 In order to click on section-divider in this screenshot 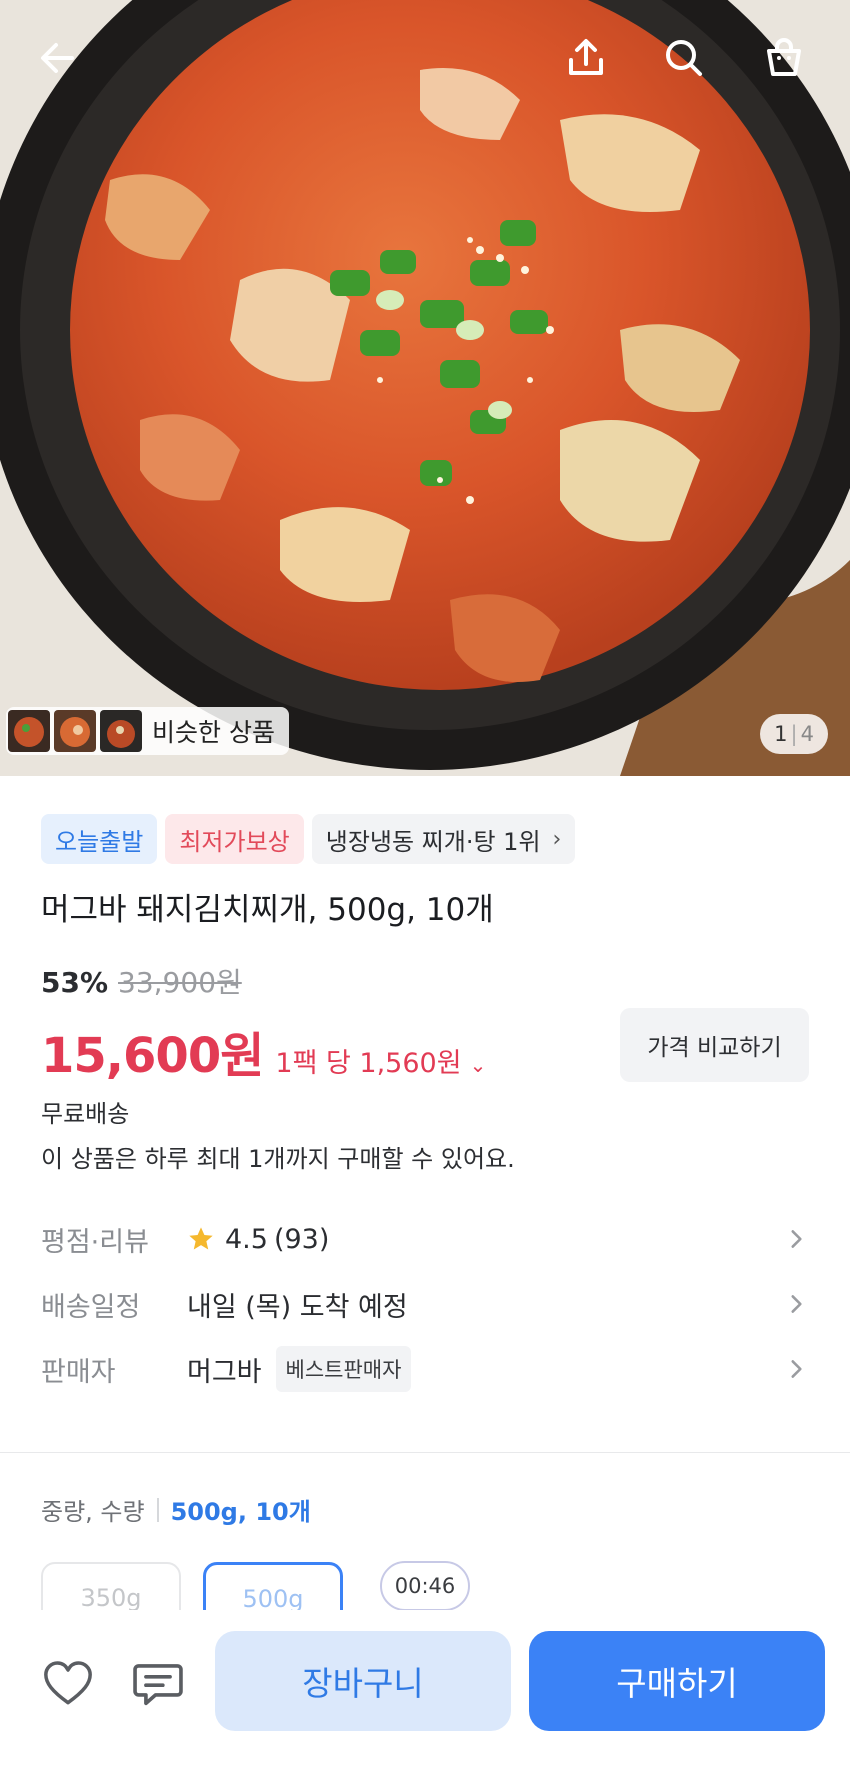, I will do `click(425, 1452)`.